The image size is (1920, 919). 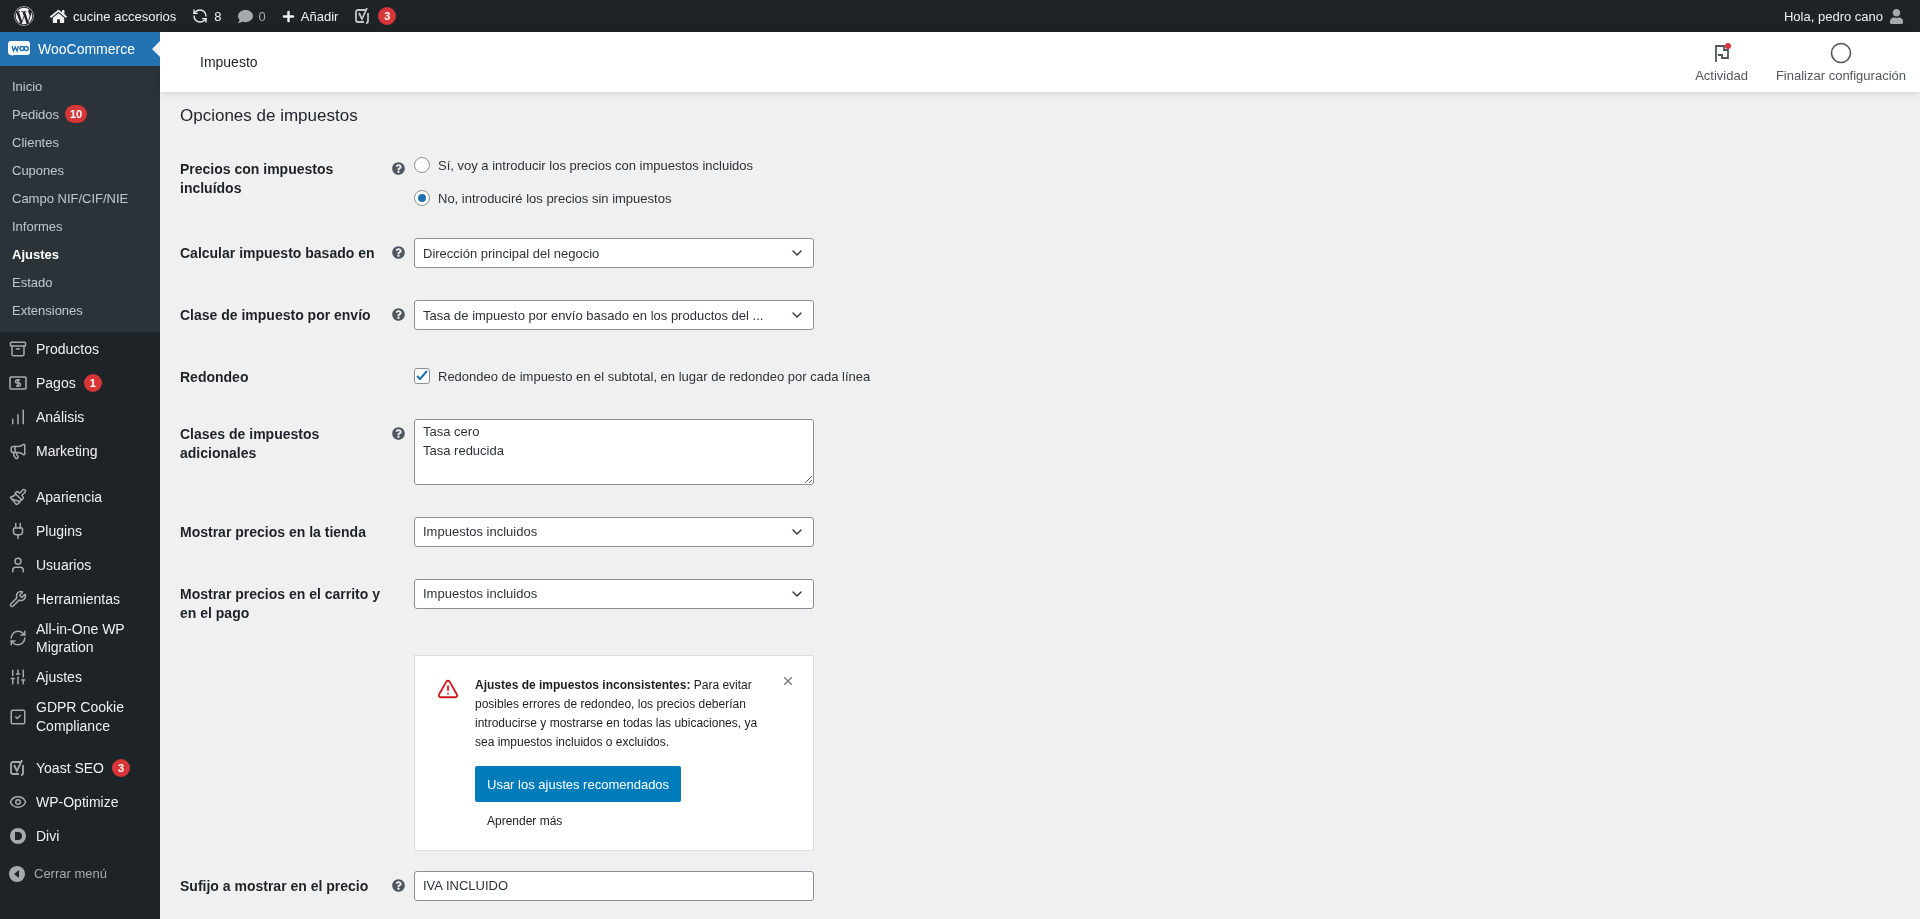 I want to click on menu-item: Ajustes, so click(x=80, y=677).